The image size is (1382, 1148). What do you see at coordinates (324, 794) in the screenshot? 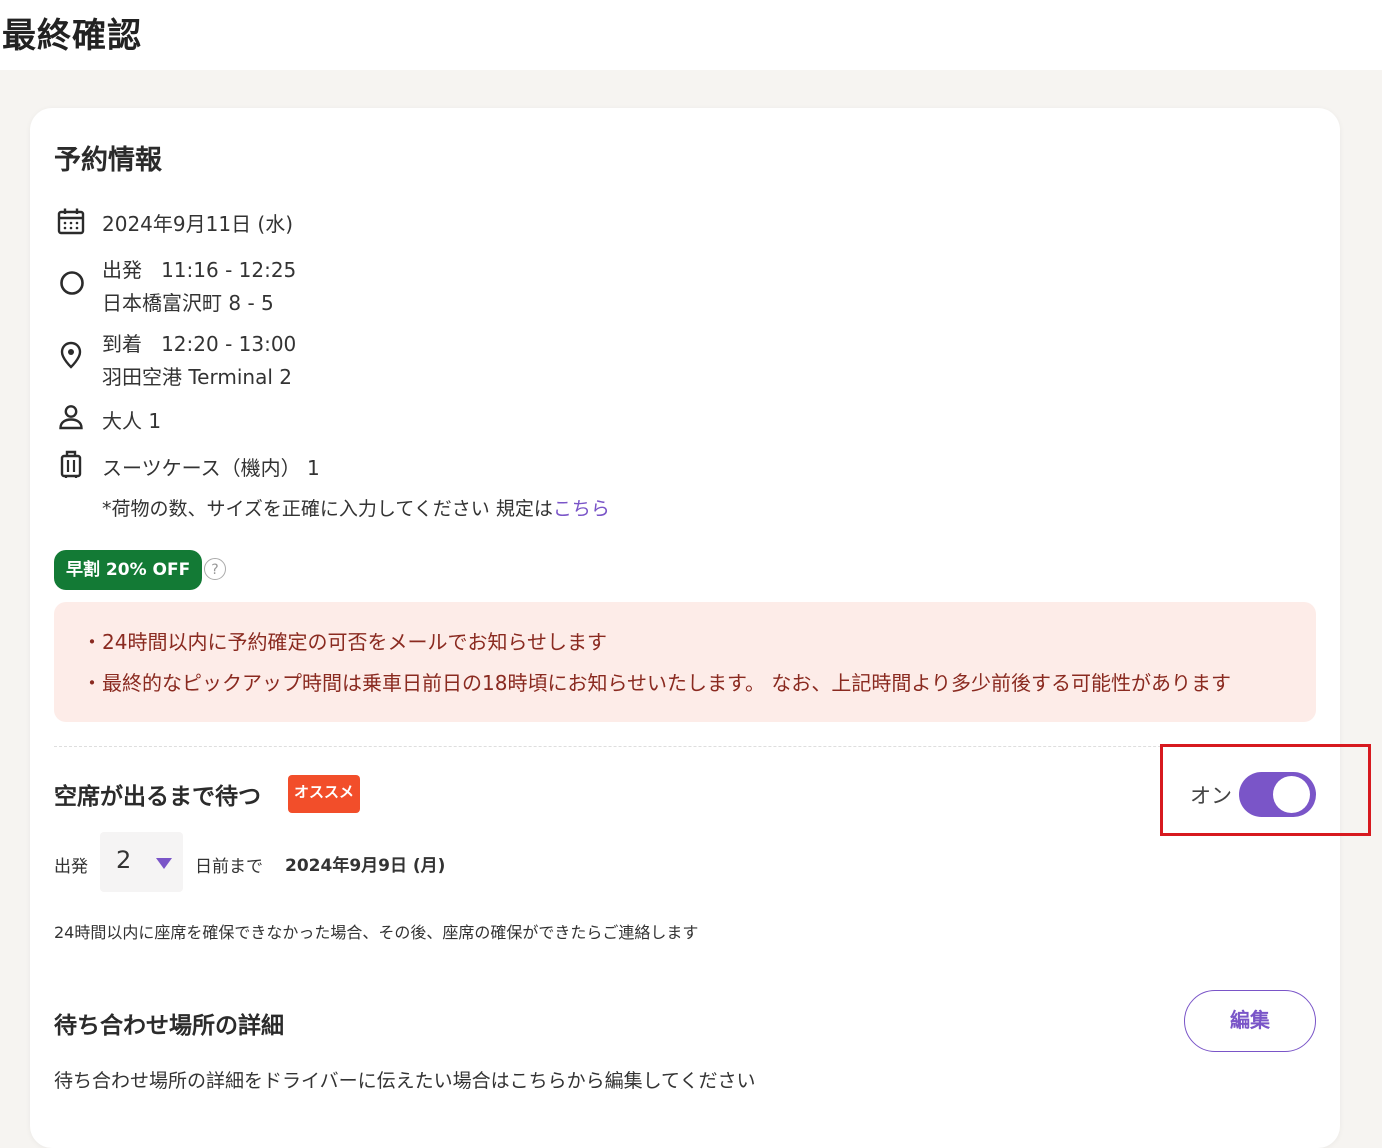
I see `recommend-badge: オススメ` at bounding box center [324, 794].